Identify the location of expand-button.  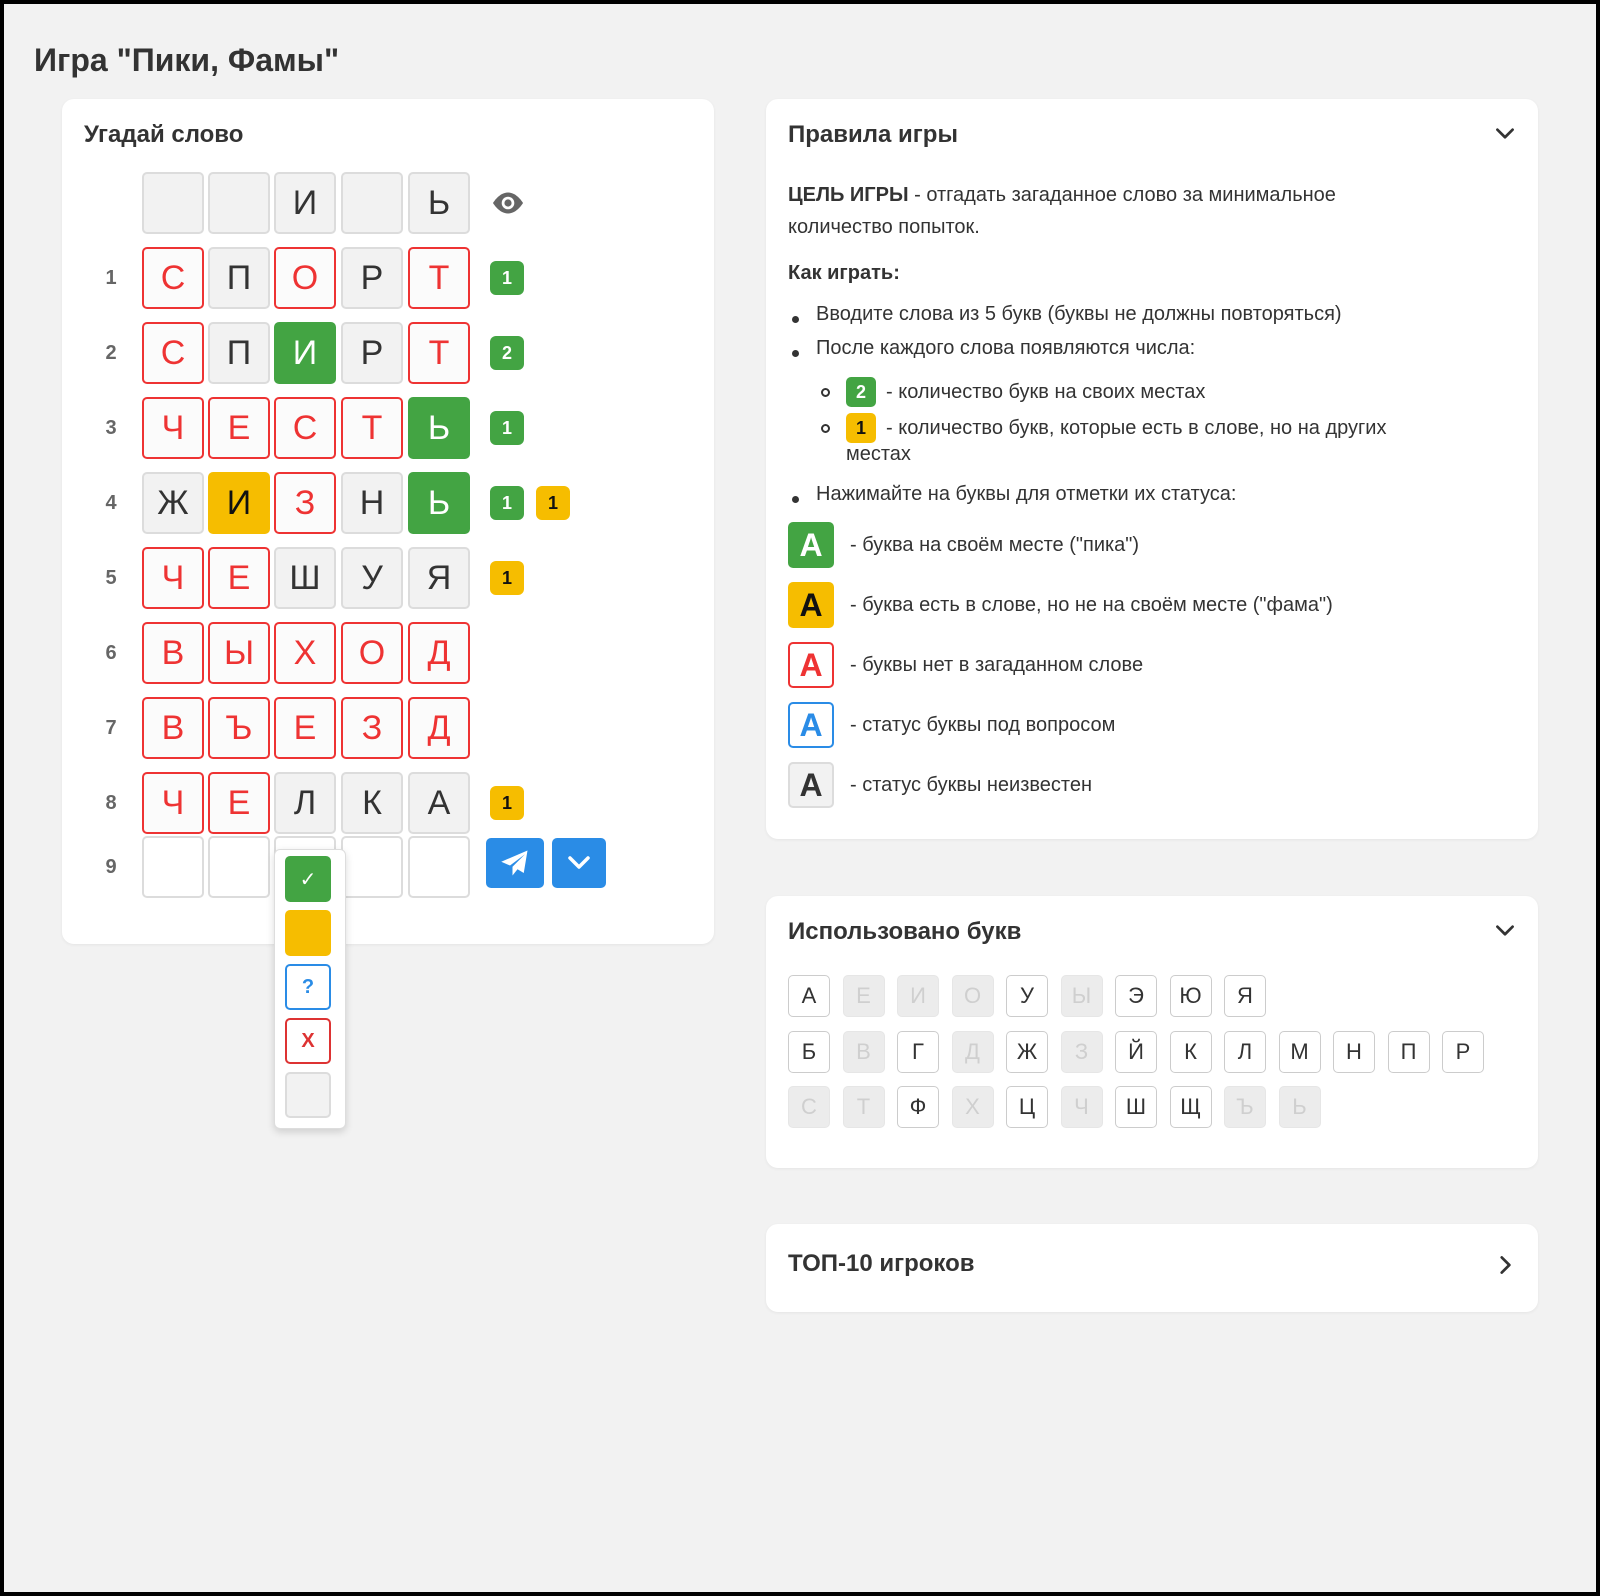
(579, 863).